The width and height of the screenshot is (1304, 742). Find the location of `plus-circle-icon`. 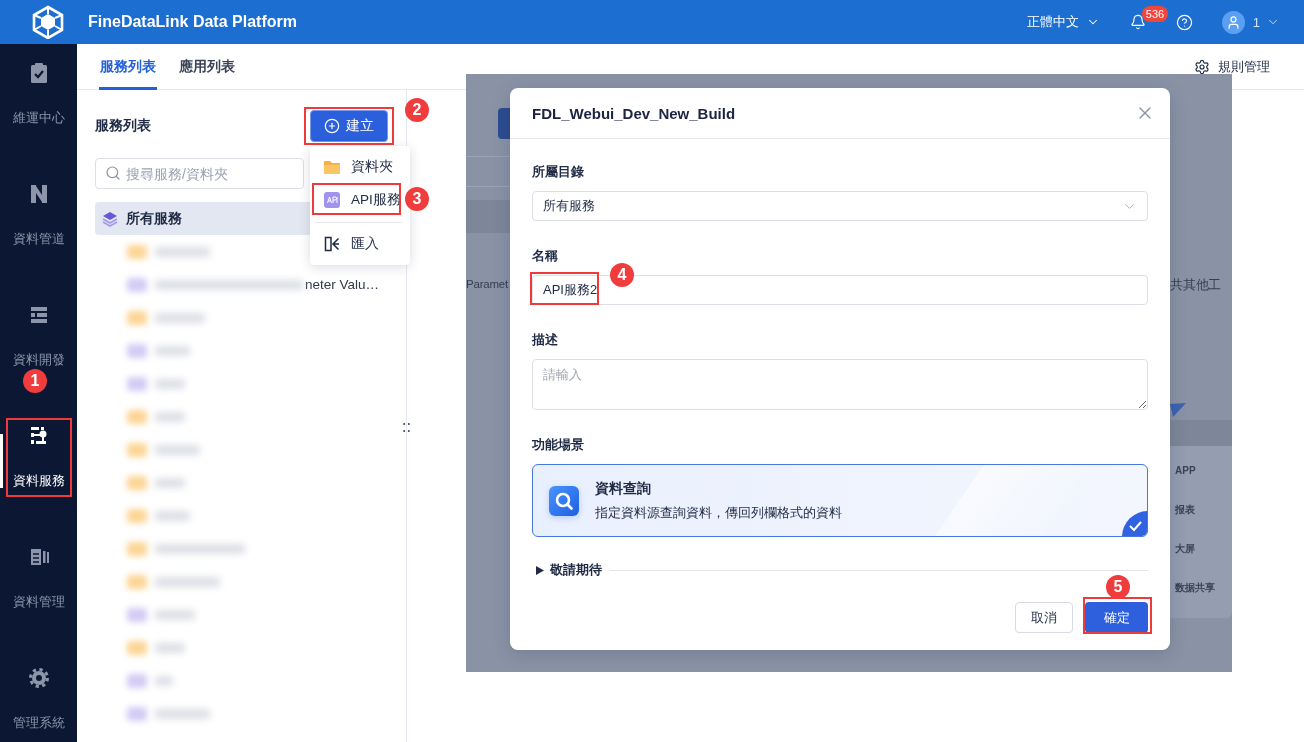

plus-circle-icon is located at coordinates (332, 125).